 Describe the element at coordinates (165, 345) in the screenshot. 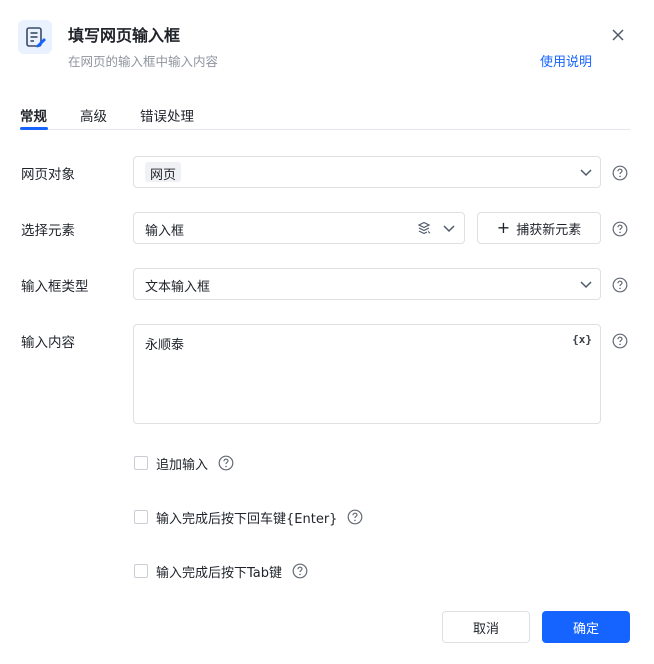

I see `input-content-value: 永顺泰` at that location.